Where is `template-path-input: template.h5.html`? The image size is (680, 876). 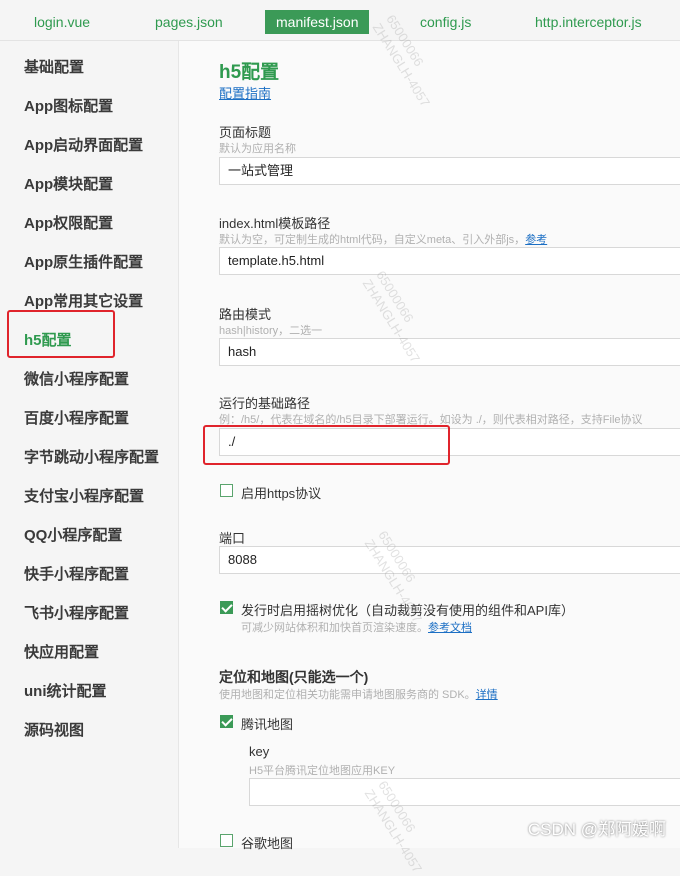 template-path-input: template.h5.html is located at coordinates (449, 261).